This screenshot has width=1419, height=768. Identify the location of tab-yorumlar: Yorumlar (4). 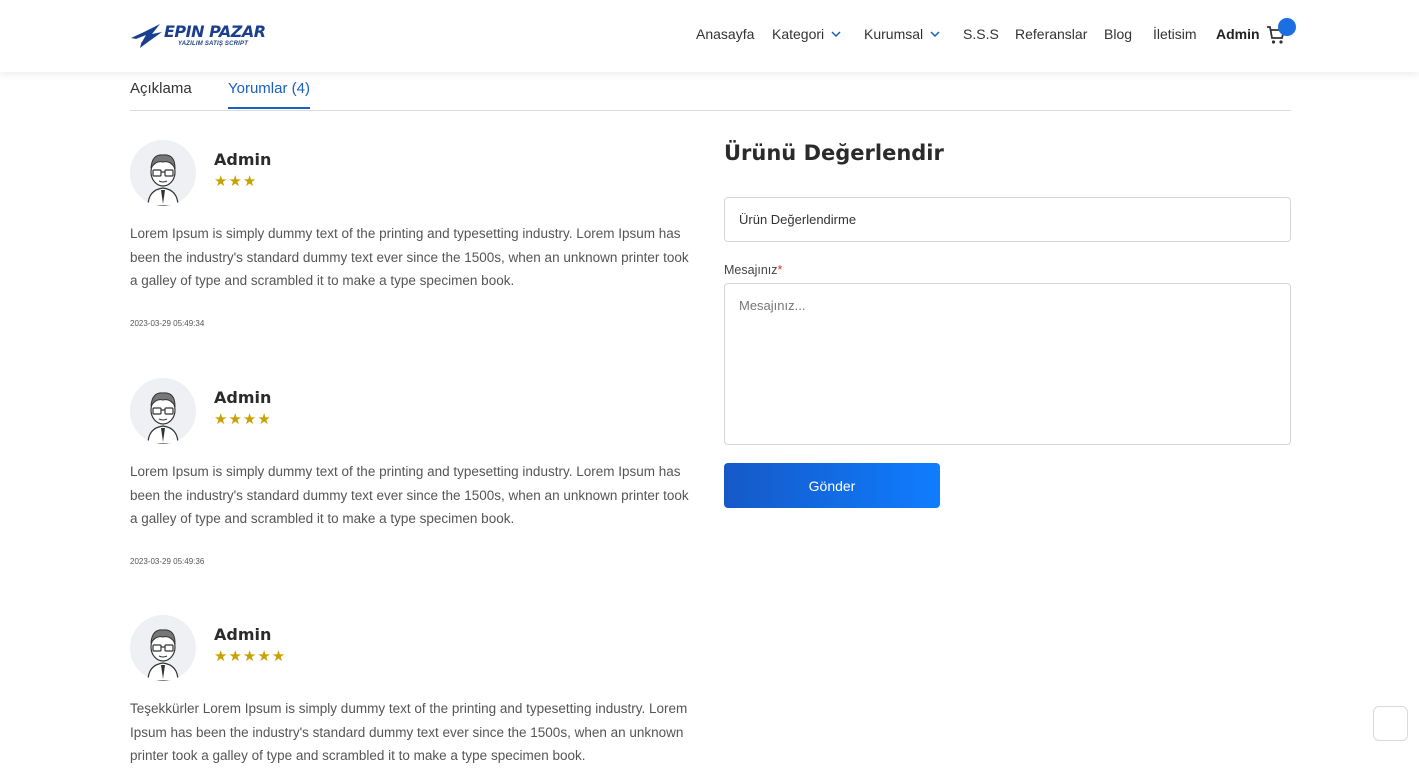
(269, 94).